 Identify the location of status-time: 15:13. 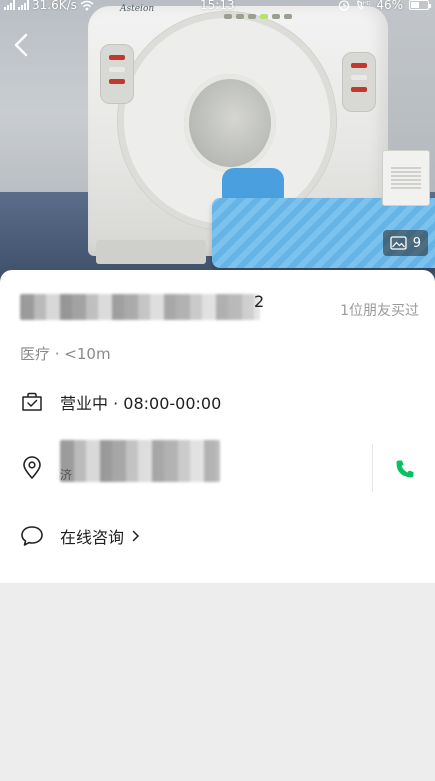
(217, 6).